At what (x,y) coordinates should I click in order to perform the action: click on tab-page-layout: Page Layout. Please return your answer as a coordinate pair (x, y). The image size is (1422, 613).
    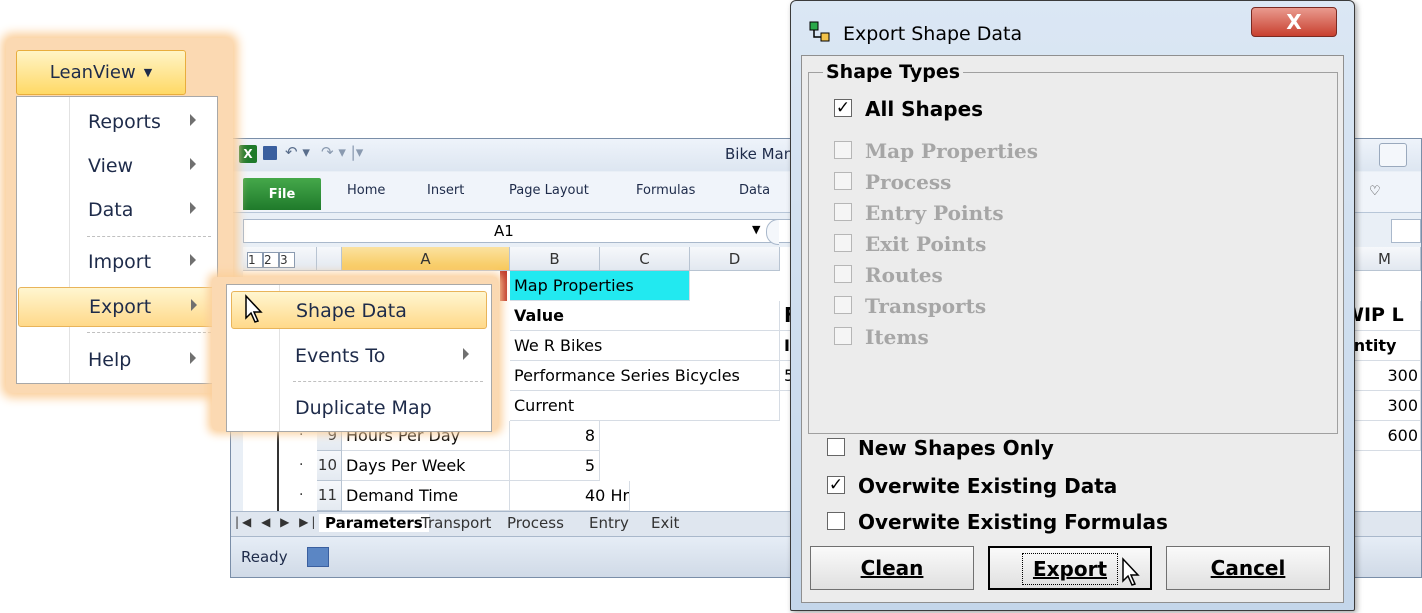
    Looking at the image, I should click on (549, 190).